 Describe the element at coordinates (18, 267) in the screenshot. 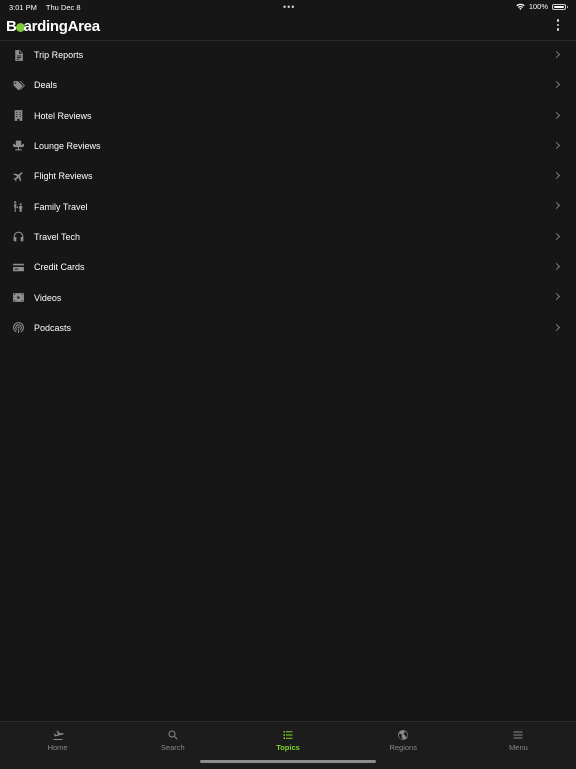

I see `credit-card-icon` at that location.